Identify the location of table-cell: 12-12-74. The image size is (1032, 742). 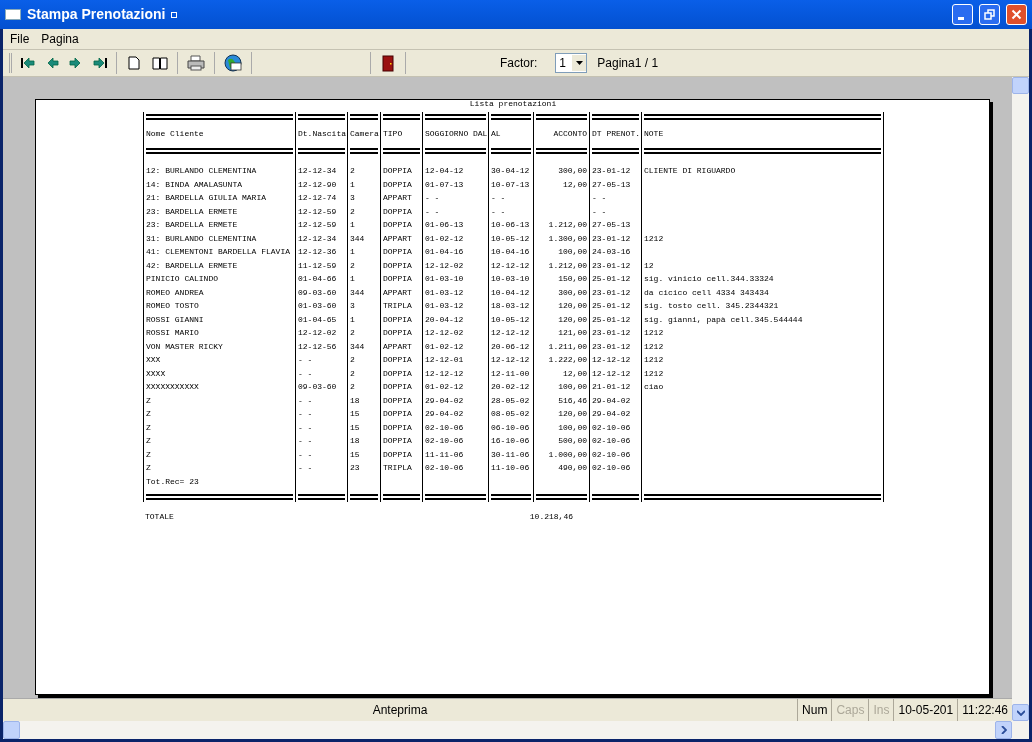
(317, 197).